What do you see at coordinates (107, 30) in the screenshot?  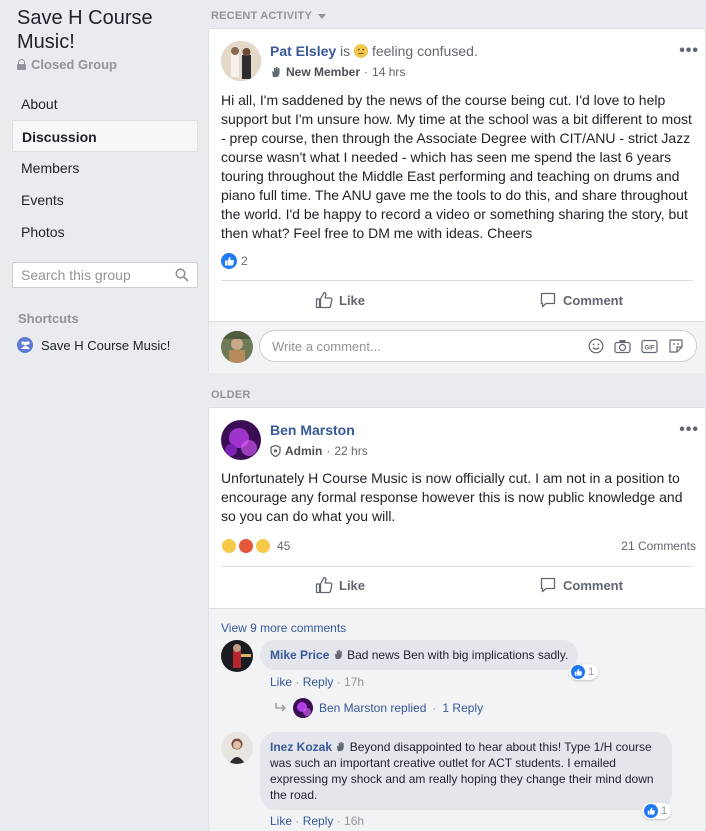 I see `group-title: Save H Course Music!` at bounding box center [107, 30].